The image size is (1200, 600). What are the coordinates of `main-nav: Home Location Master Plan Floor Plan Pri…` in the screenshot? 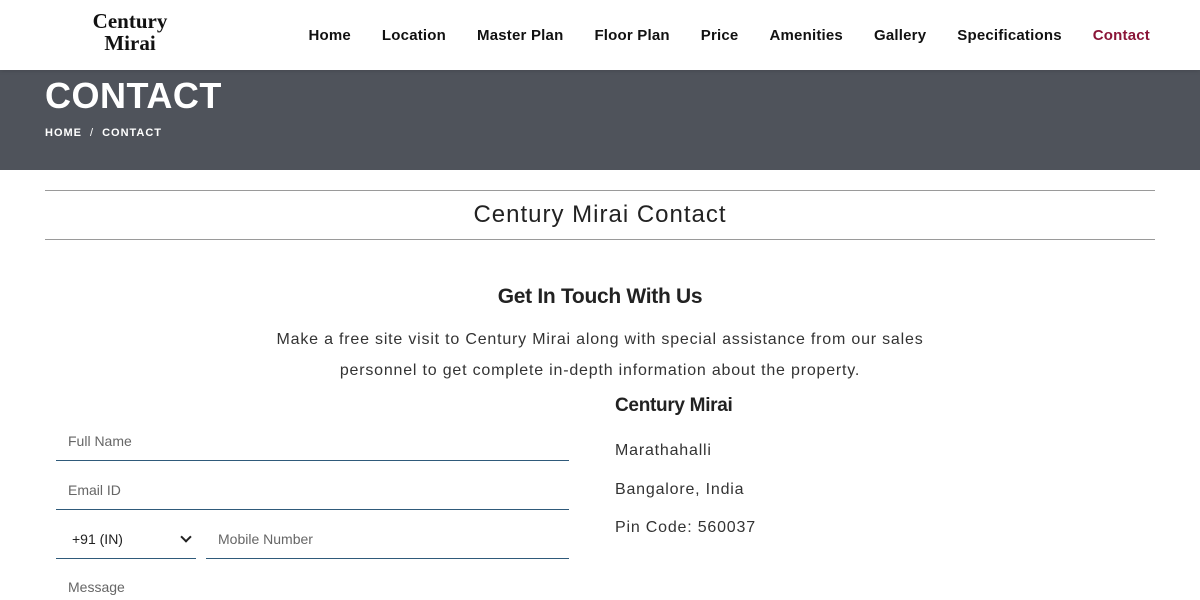 It's located at (713, 35).